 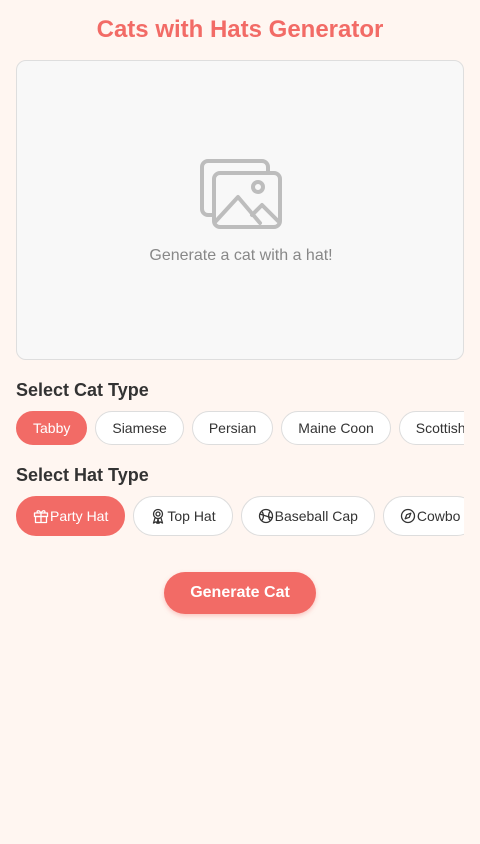 What do you see at coordinates (139, 428) in the screenshot?
I see `cat-option-siamese: Siamese` at bounding box center [139, 428].